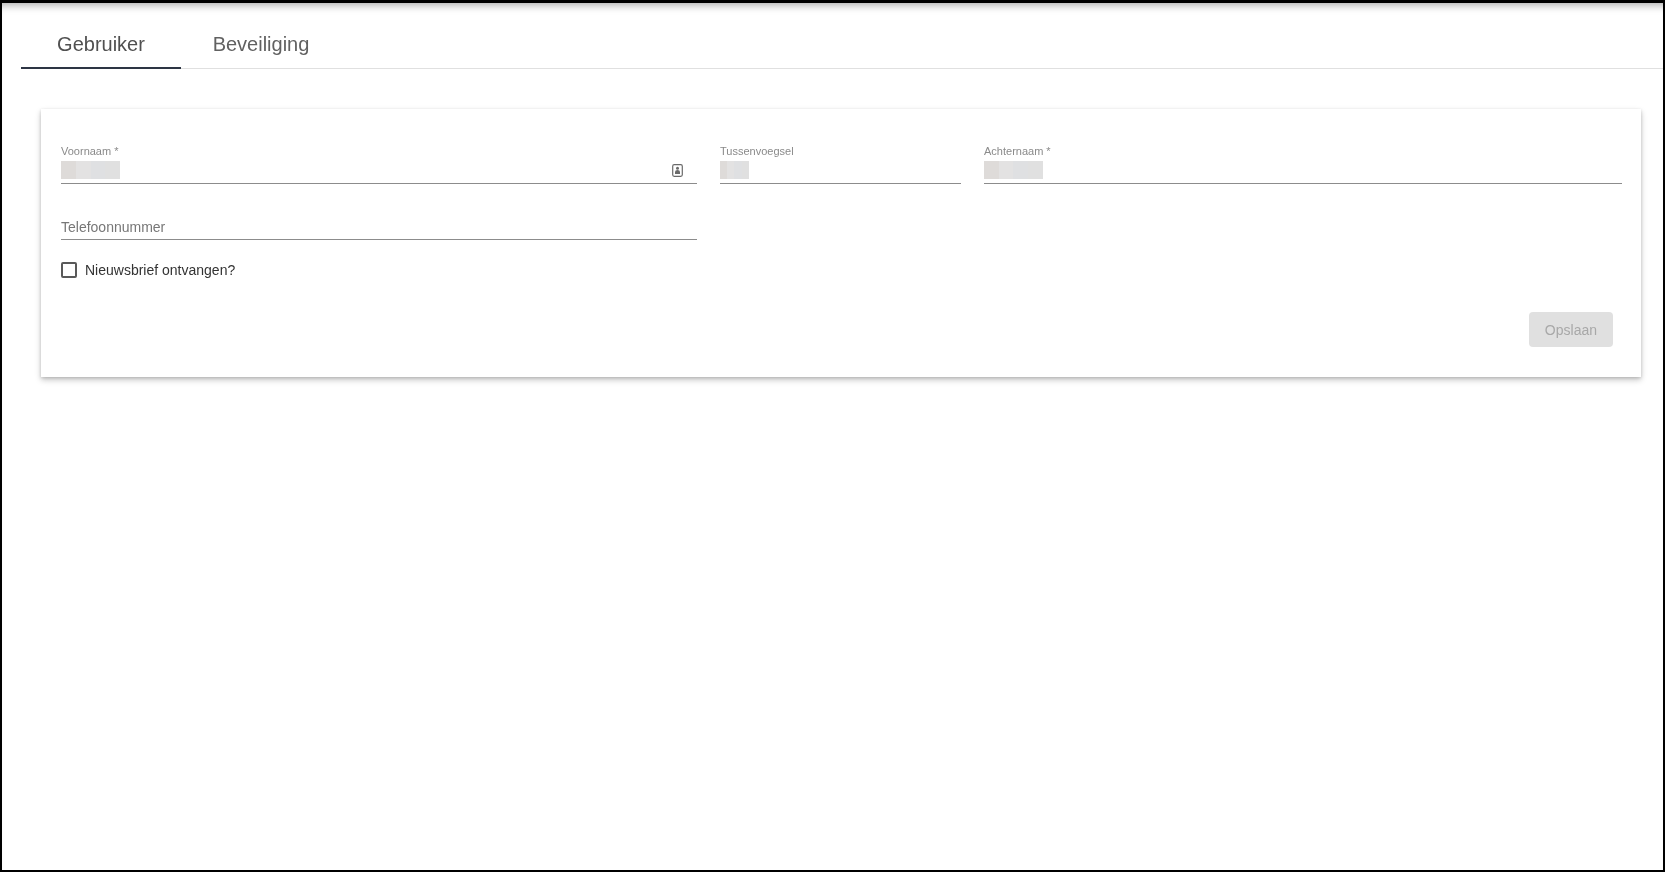 The image size is (1665, 872). I want to click on tab: Gebruiker, so click(101, 45).